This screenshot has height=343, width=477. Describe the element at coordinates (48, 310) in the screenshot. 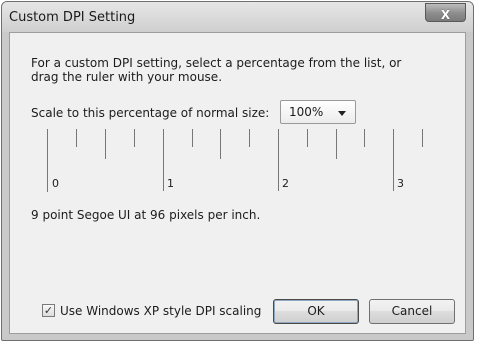

I see `xp-scaling-checkbox: ✓` at that location.